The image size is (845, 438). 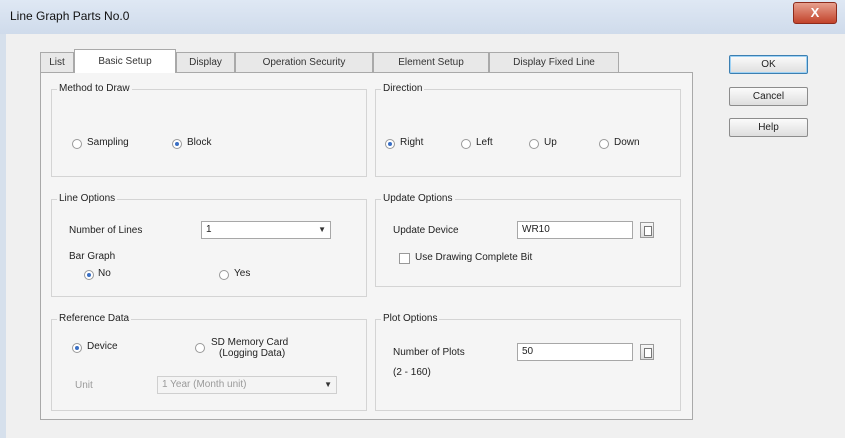 I want to click on close-icon: X, so click(x=815, y=12).